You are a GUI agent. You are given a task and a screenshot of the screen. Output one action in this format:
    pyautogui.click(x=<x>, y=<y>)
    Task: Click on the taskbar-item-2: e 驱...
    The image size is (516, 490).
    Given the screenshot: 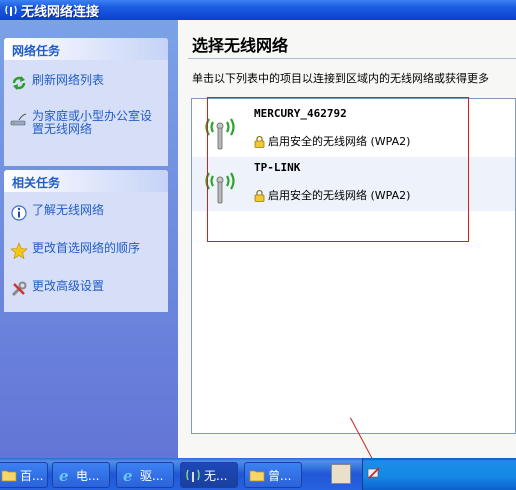 What is the action you would take?
    pyautogui.click(x=145, y=475)
    